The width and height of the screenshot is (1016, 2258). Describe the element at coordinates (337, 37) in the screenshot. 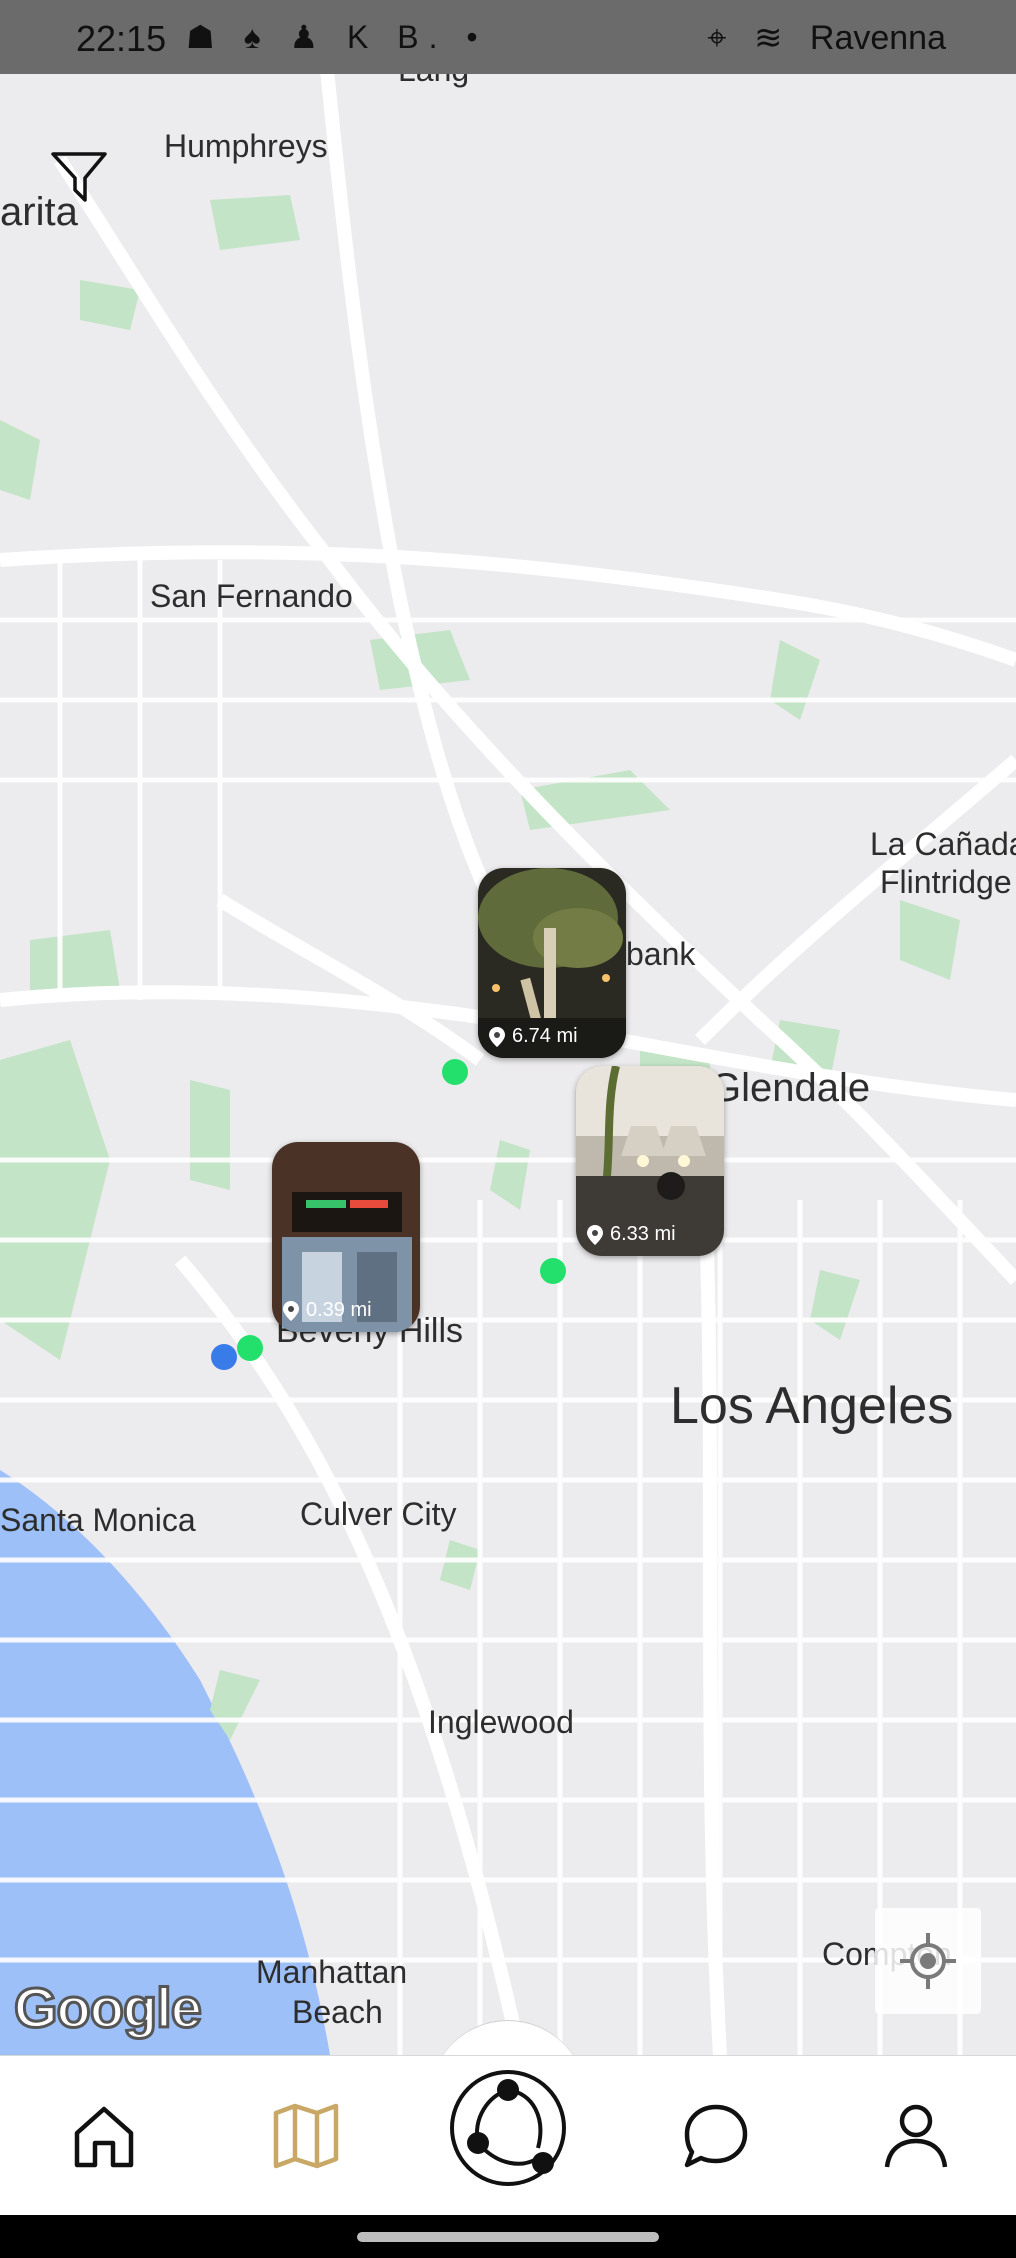

I see `notification-icons: ☗ ♠ ♟ K B. •` at that location.